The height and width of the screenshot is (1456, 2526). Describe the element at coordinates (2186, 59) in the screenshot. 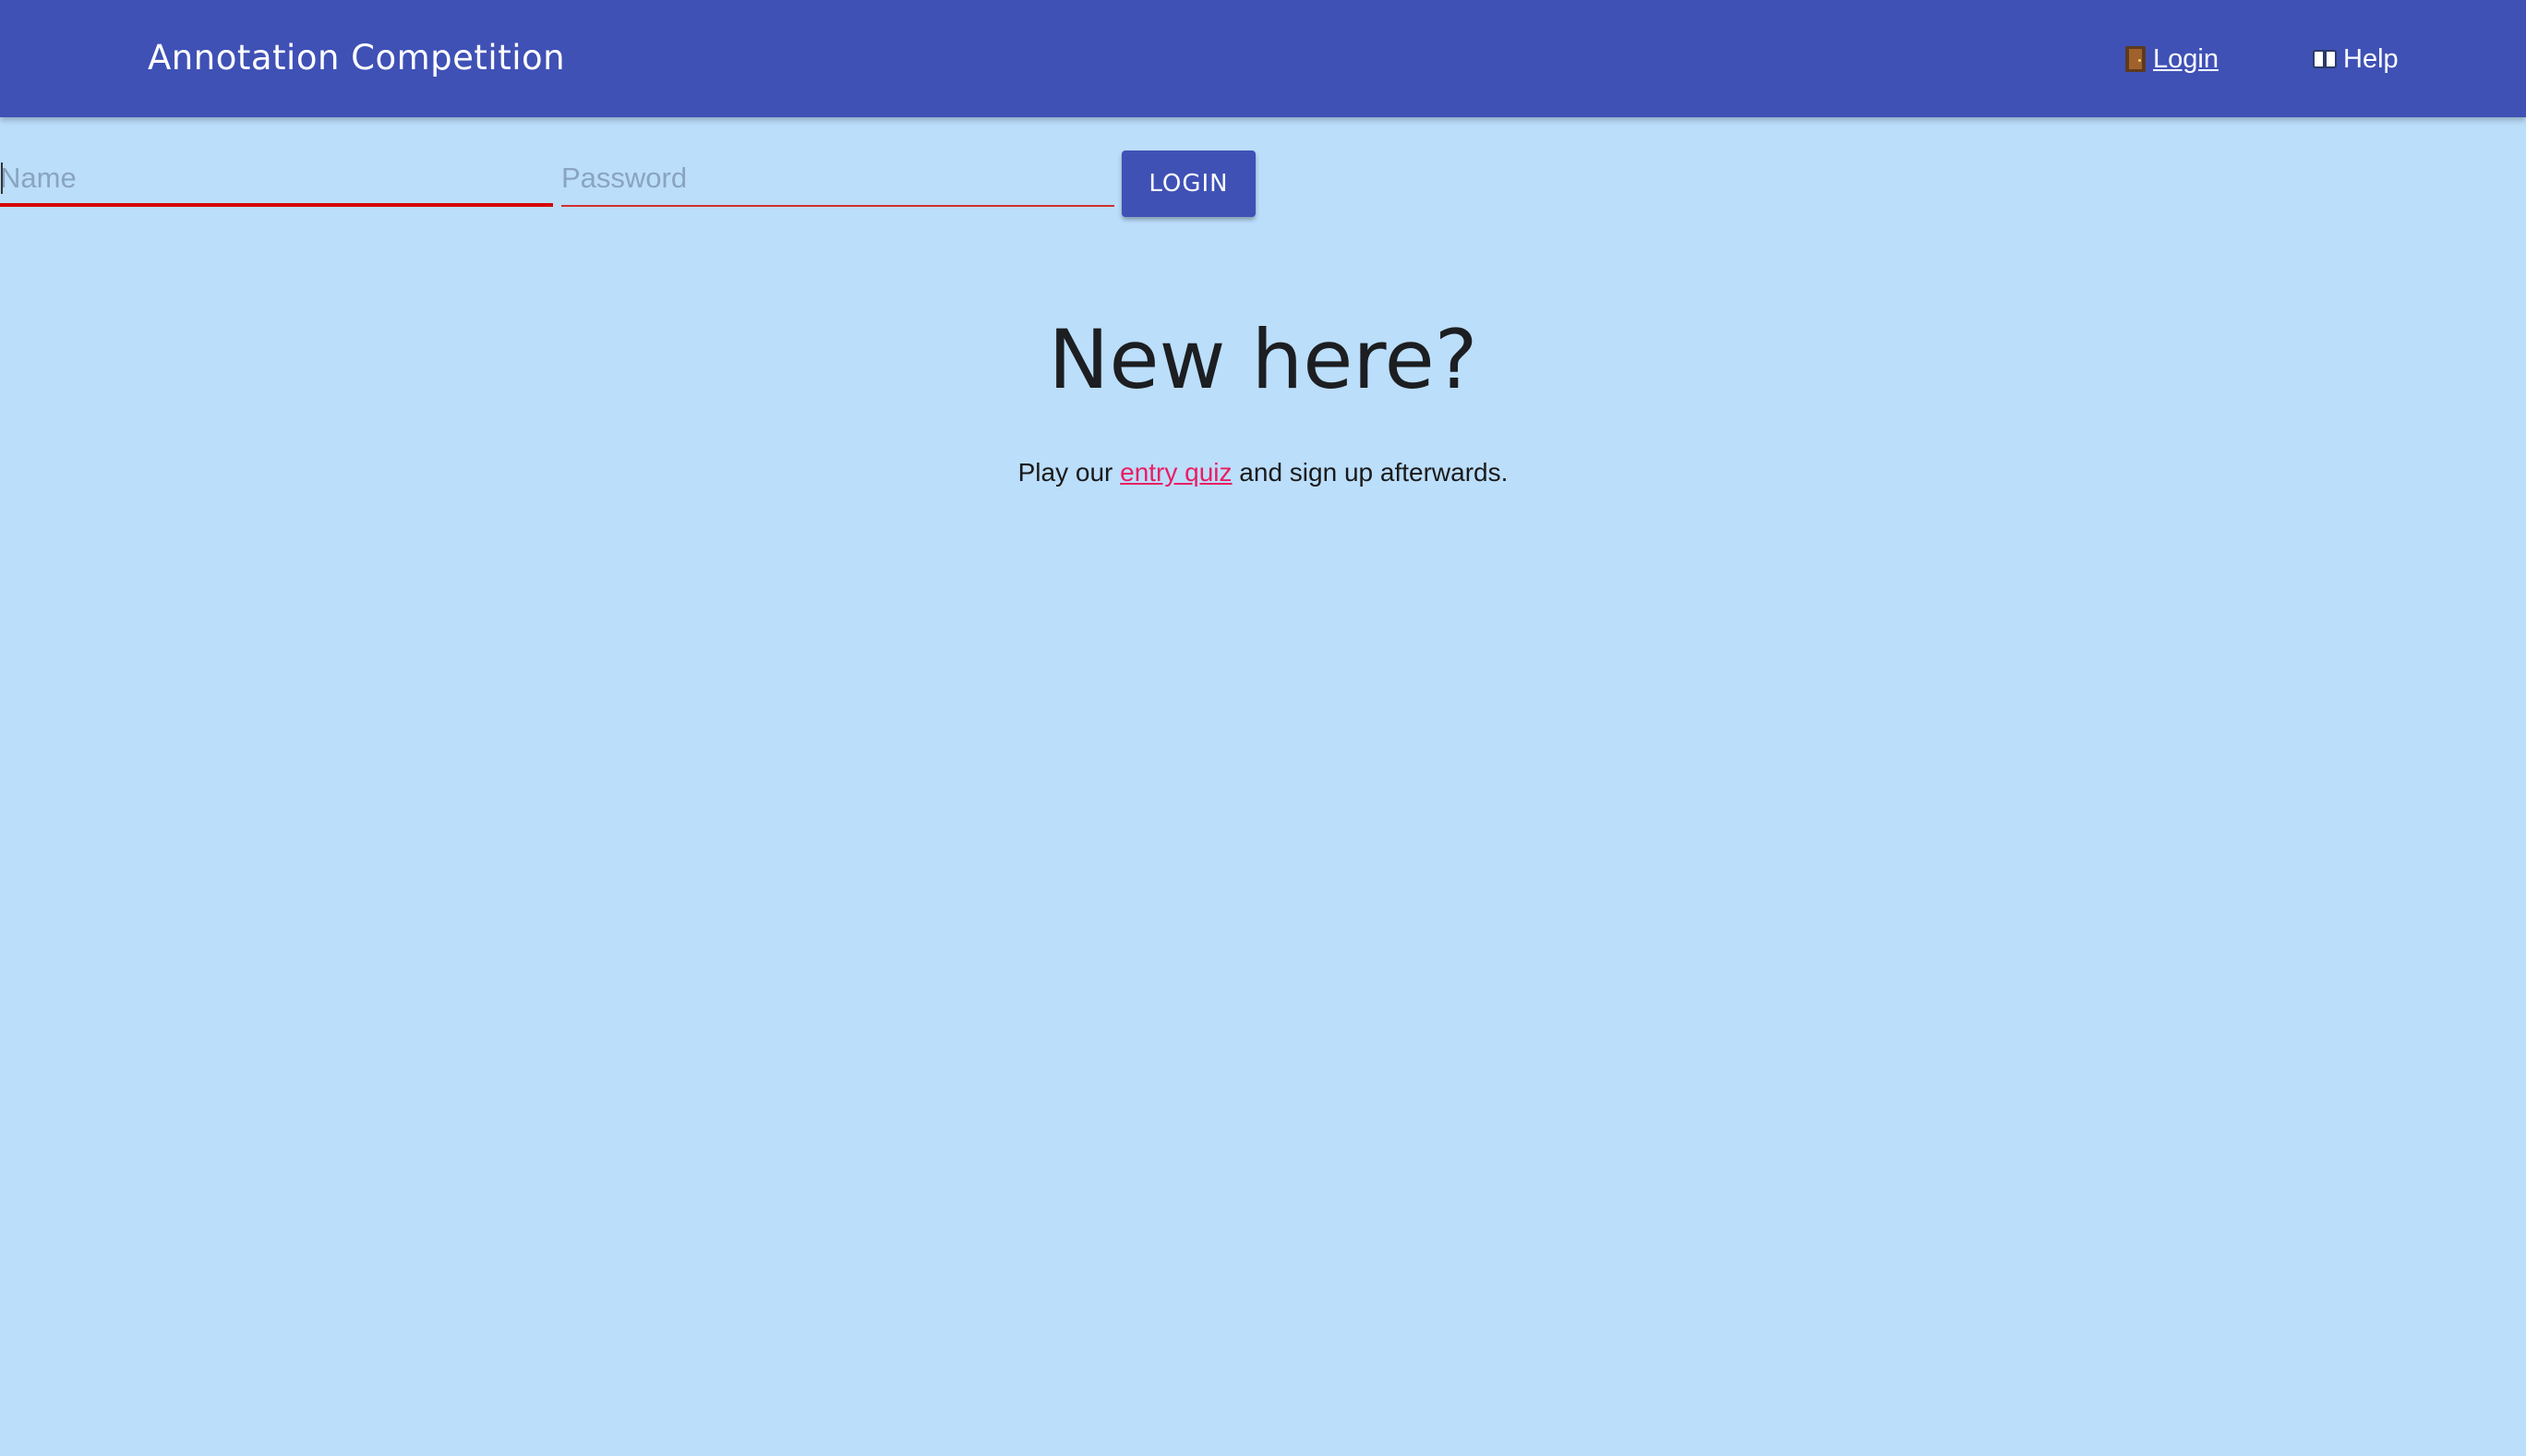

I see `nav-login-label: Login` at that location.